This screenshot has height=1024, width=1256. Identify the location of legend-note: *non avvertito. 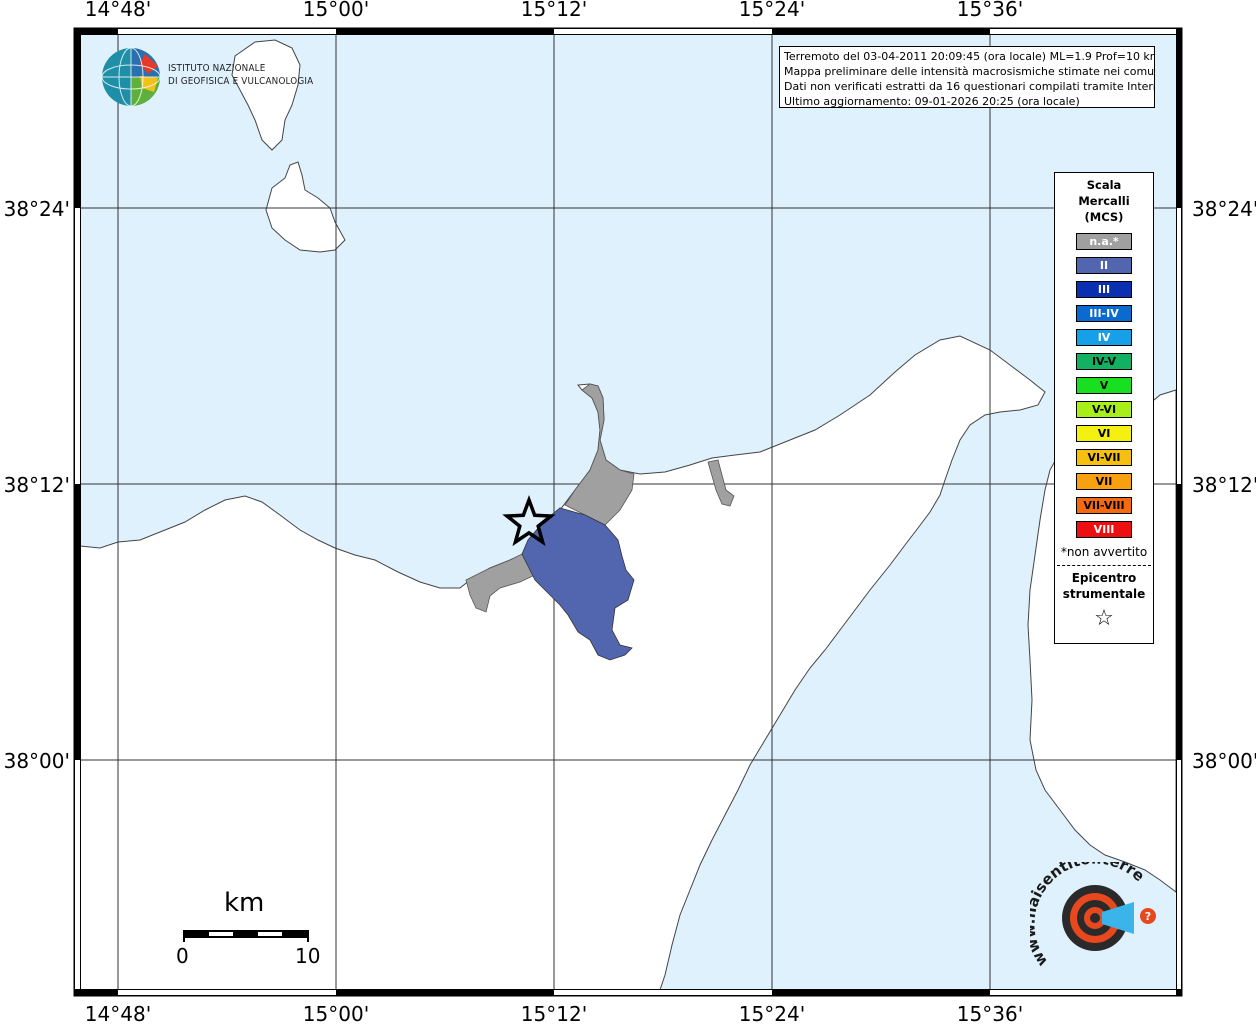
(1104, 552).